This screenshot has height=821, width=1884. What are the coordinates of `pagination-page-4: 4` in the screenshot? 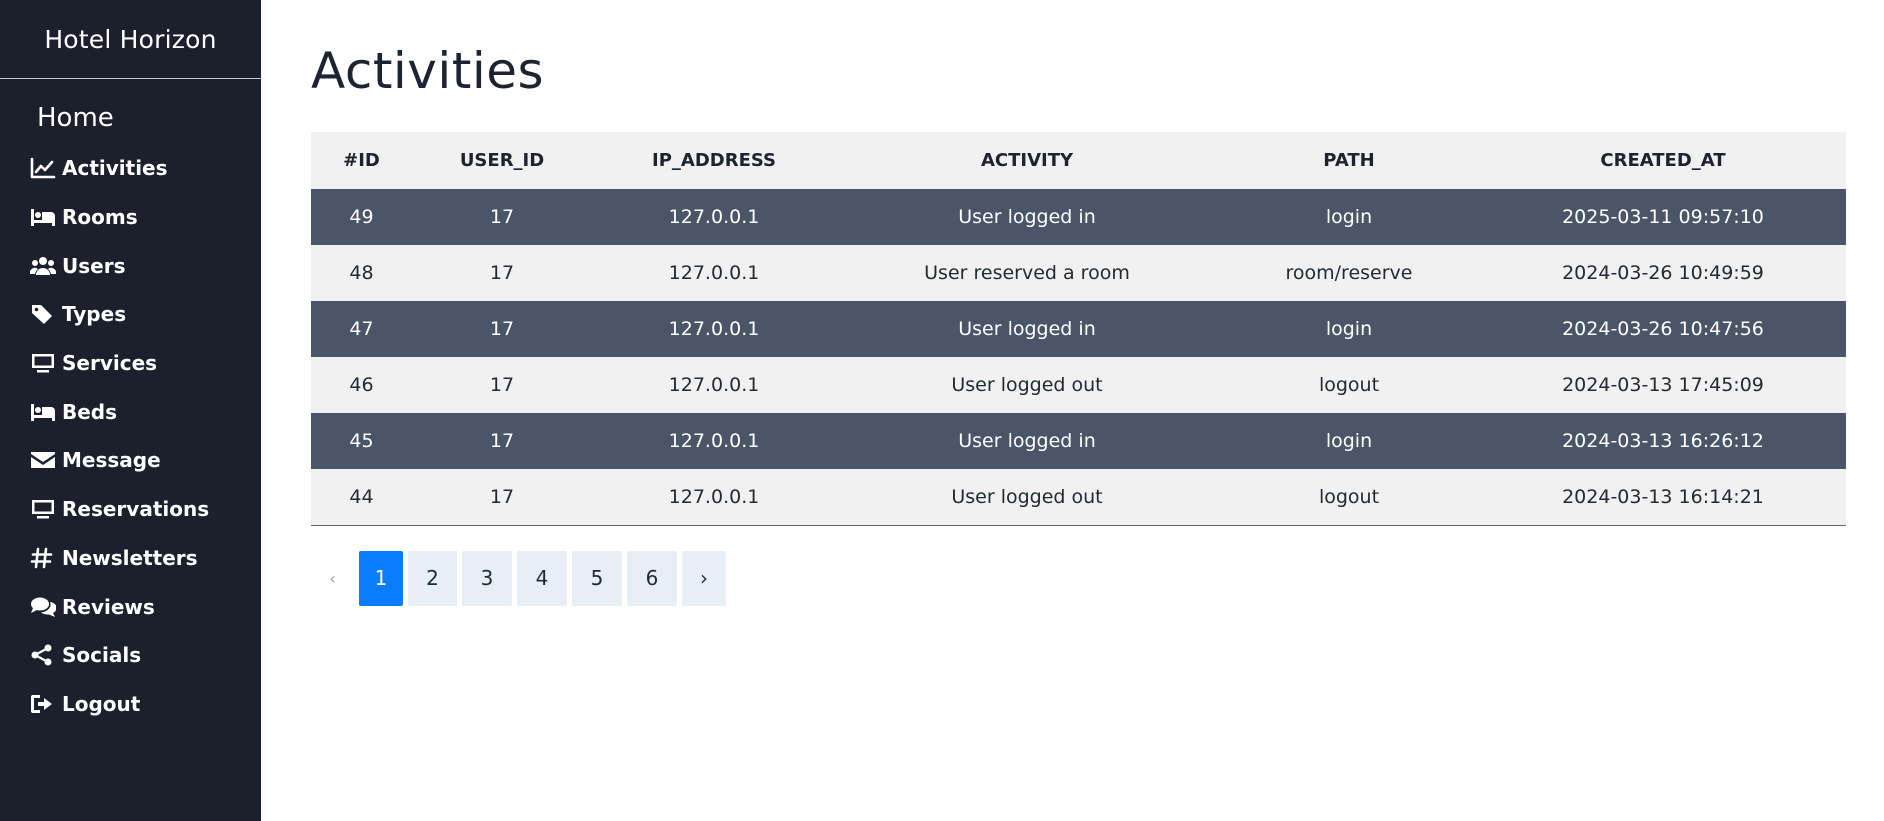 It's located at (542, 578).